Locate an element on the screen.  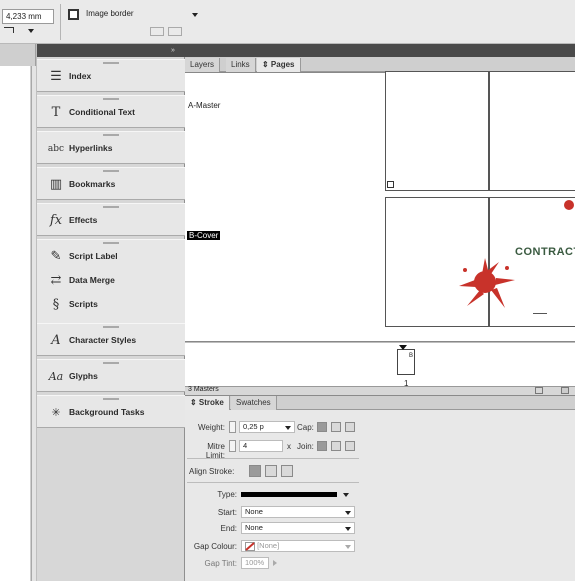
panel-label: Index is located at coordinates (80, 76).